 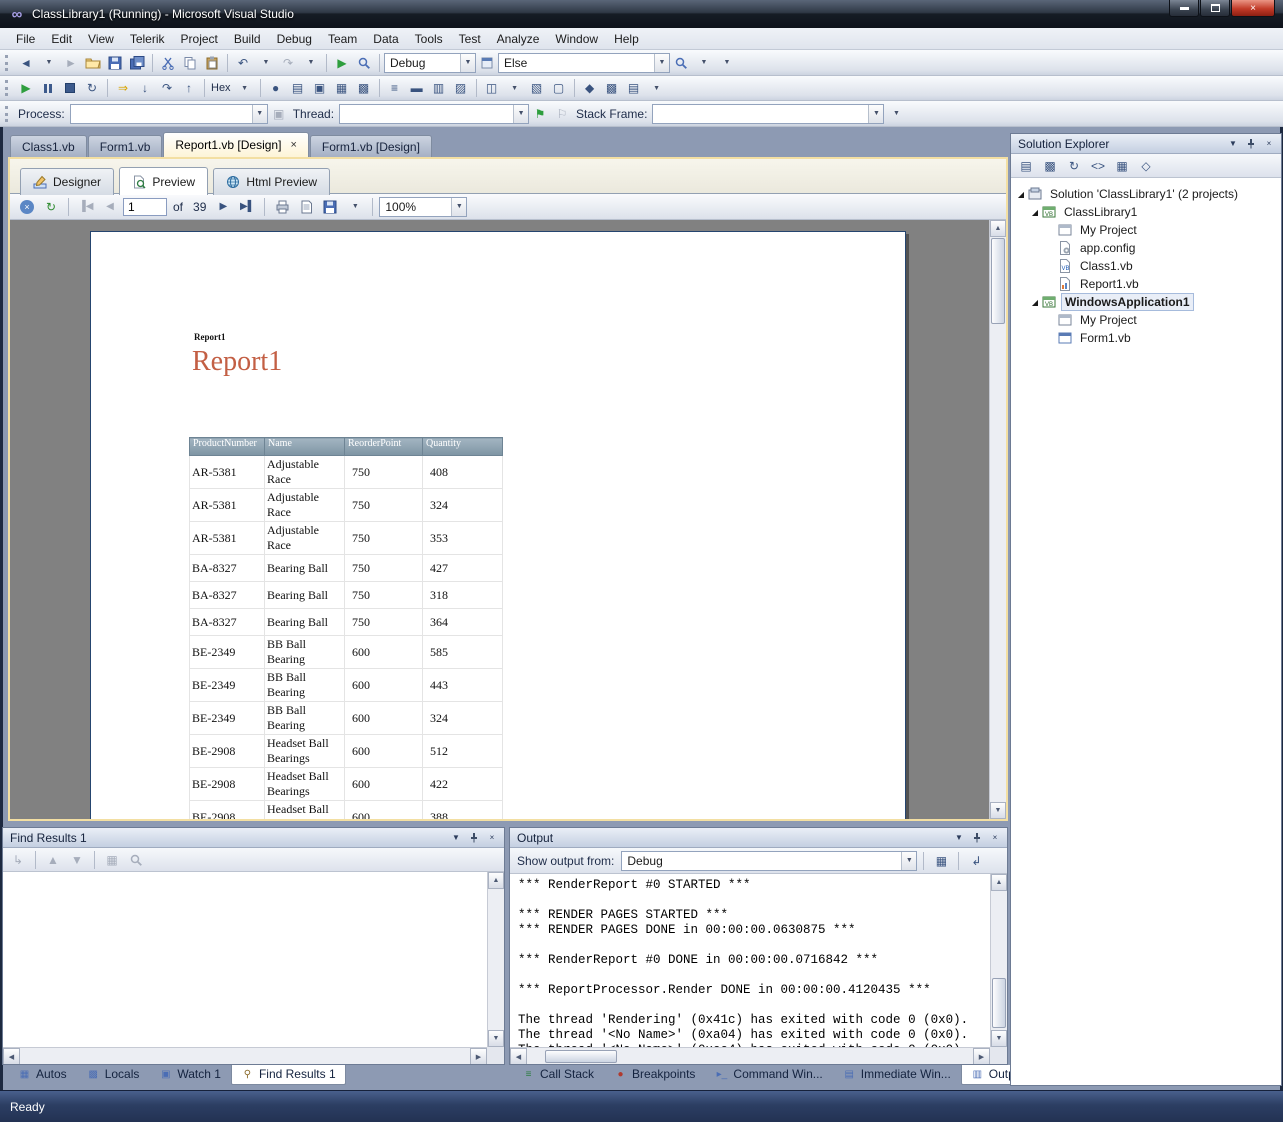 I want to click on find-combo: Else ▼, so click(x=584, y=62).